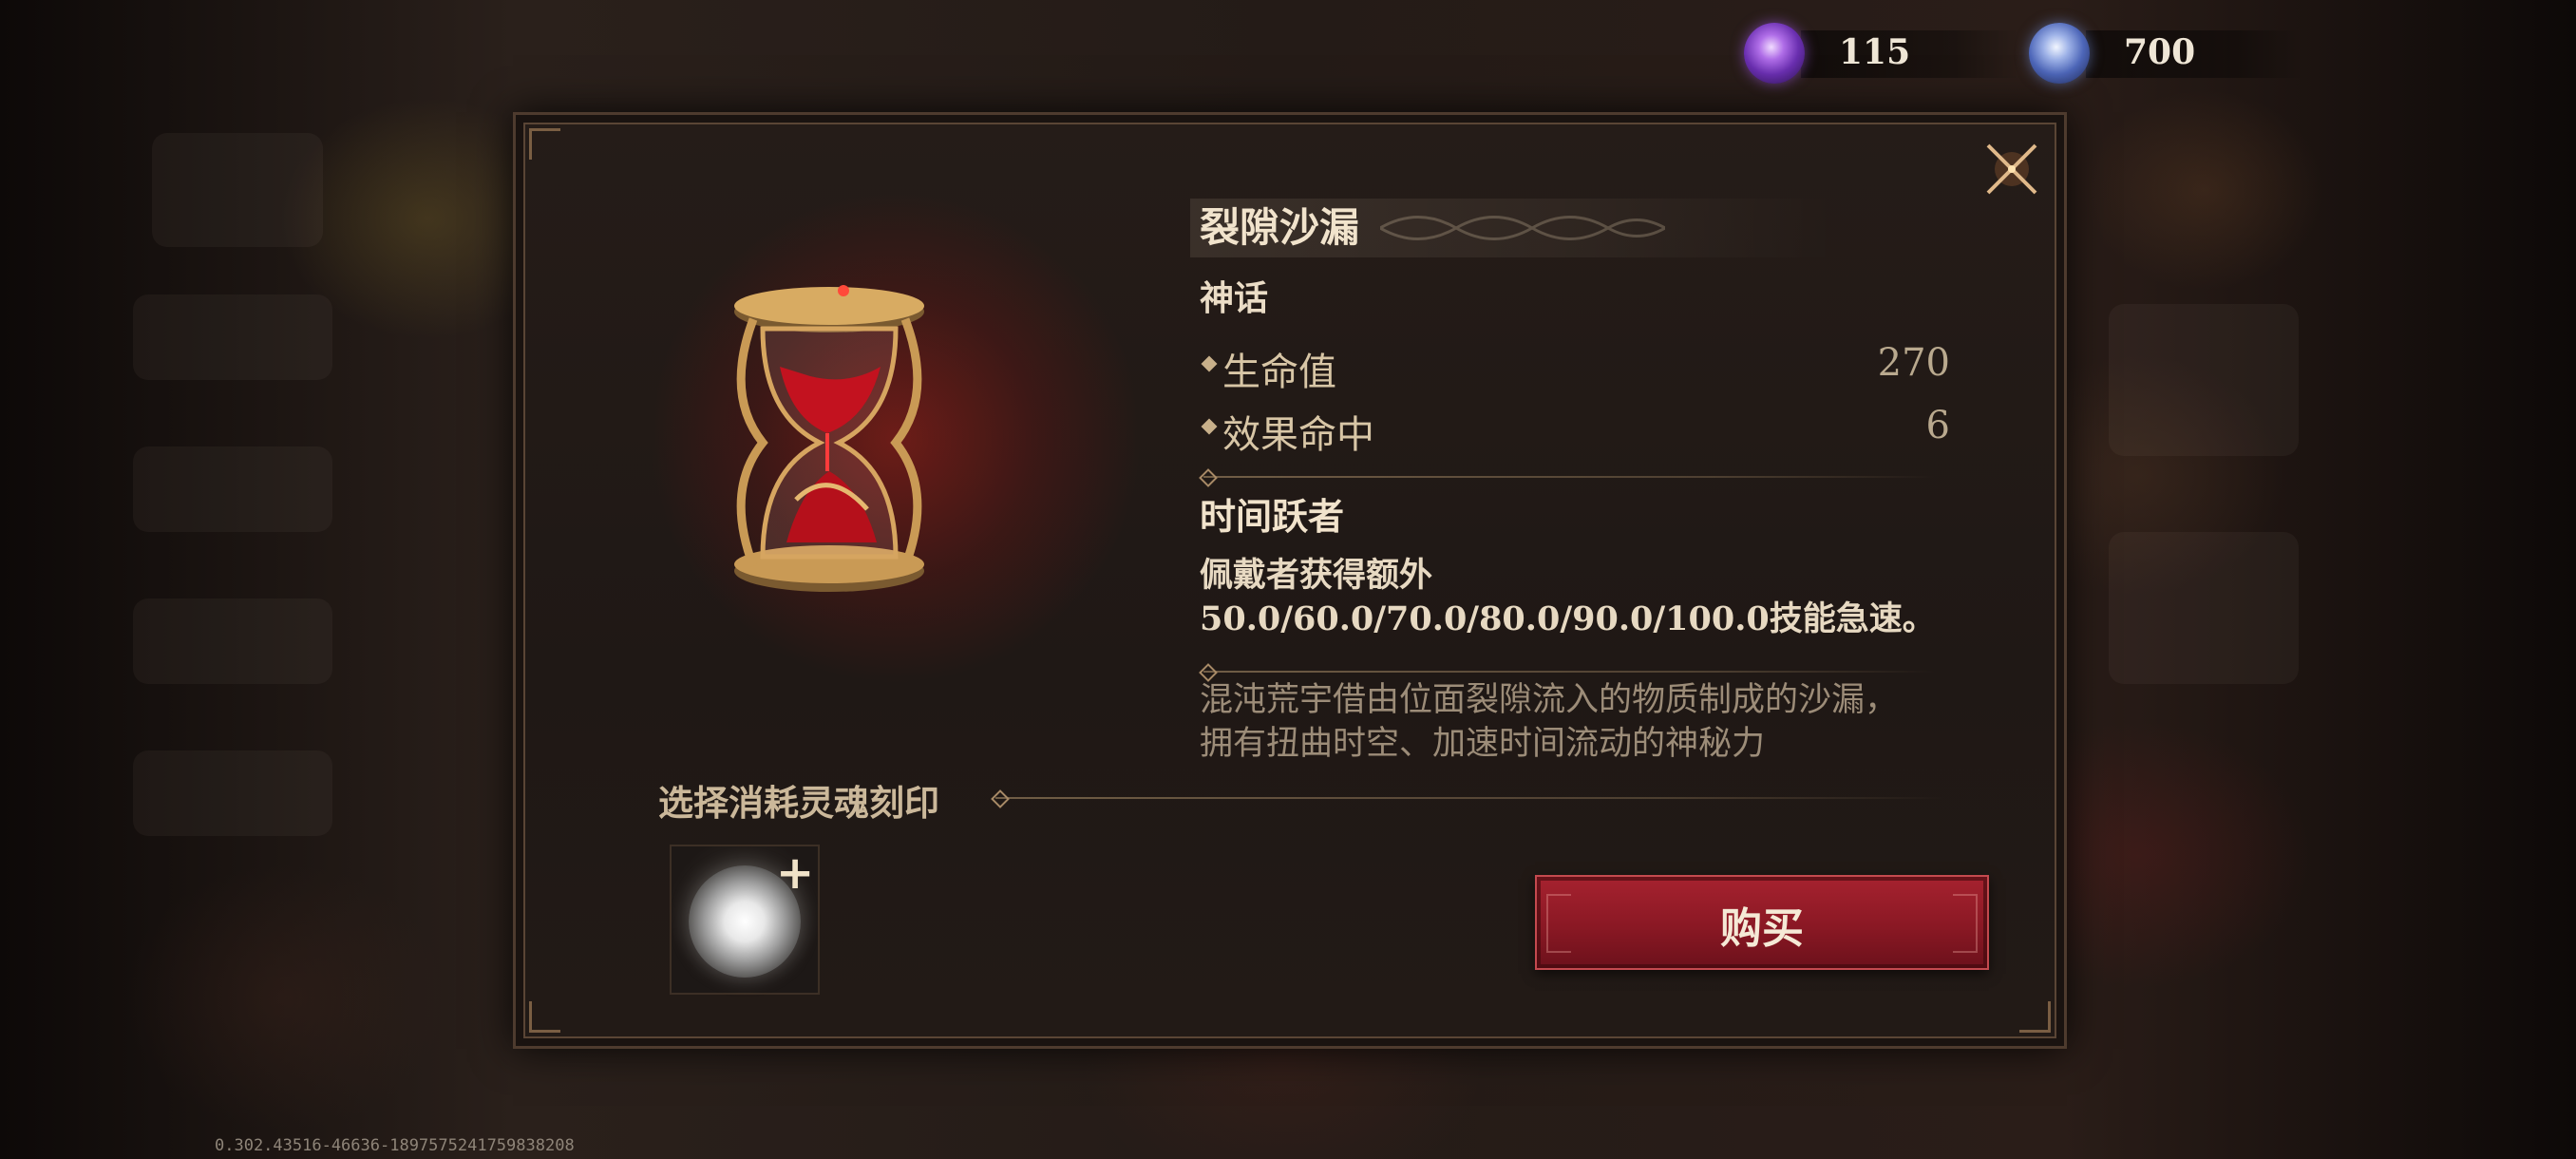 This screenshot has height=1159, width=2576. Describe the element at coordinates (1937, 425) in the screenshot. I see `stat-value: 6` at that location.